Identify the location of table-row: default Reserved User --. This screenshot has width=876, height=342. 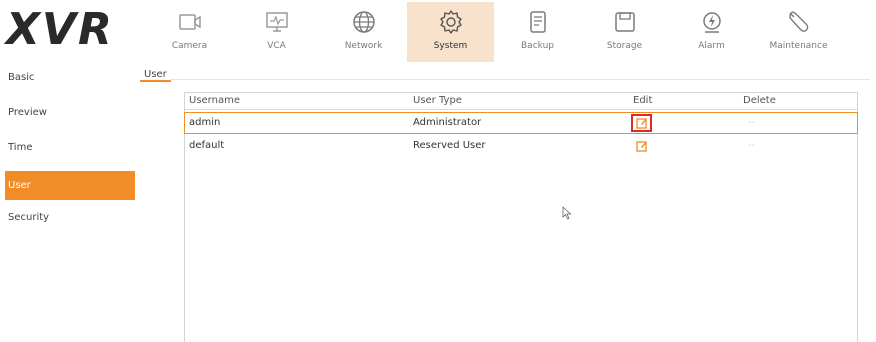
(521, 147).